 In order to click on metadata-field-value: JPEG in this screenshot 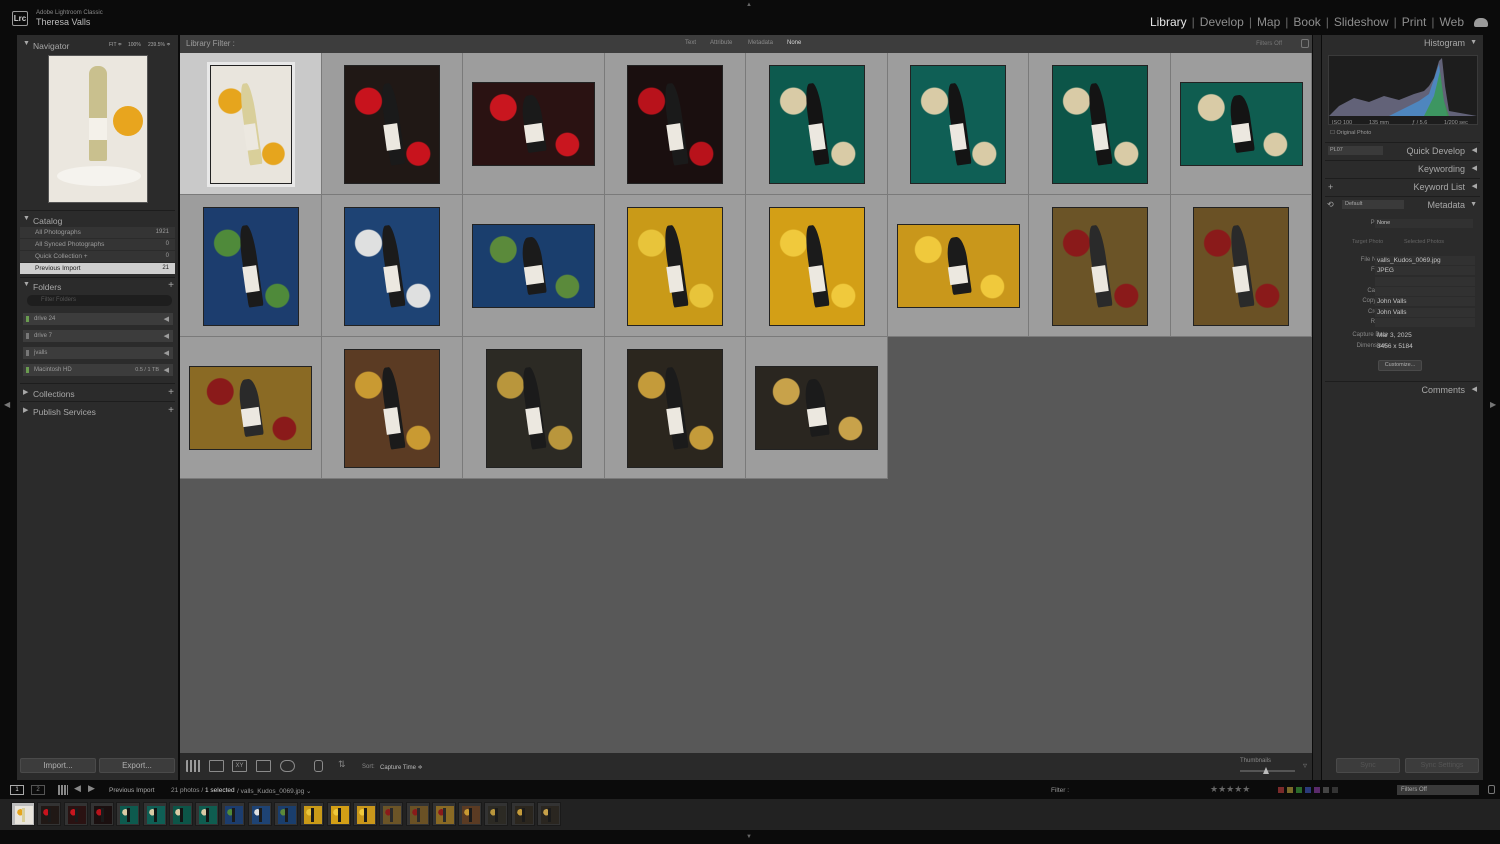, I will do `click(1425, 271)`.